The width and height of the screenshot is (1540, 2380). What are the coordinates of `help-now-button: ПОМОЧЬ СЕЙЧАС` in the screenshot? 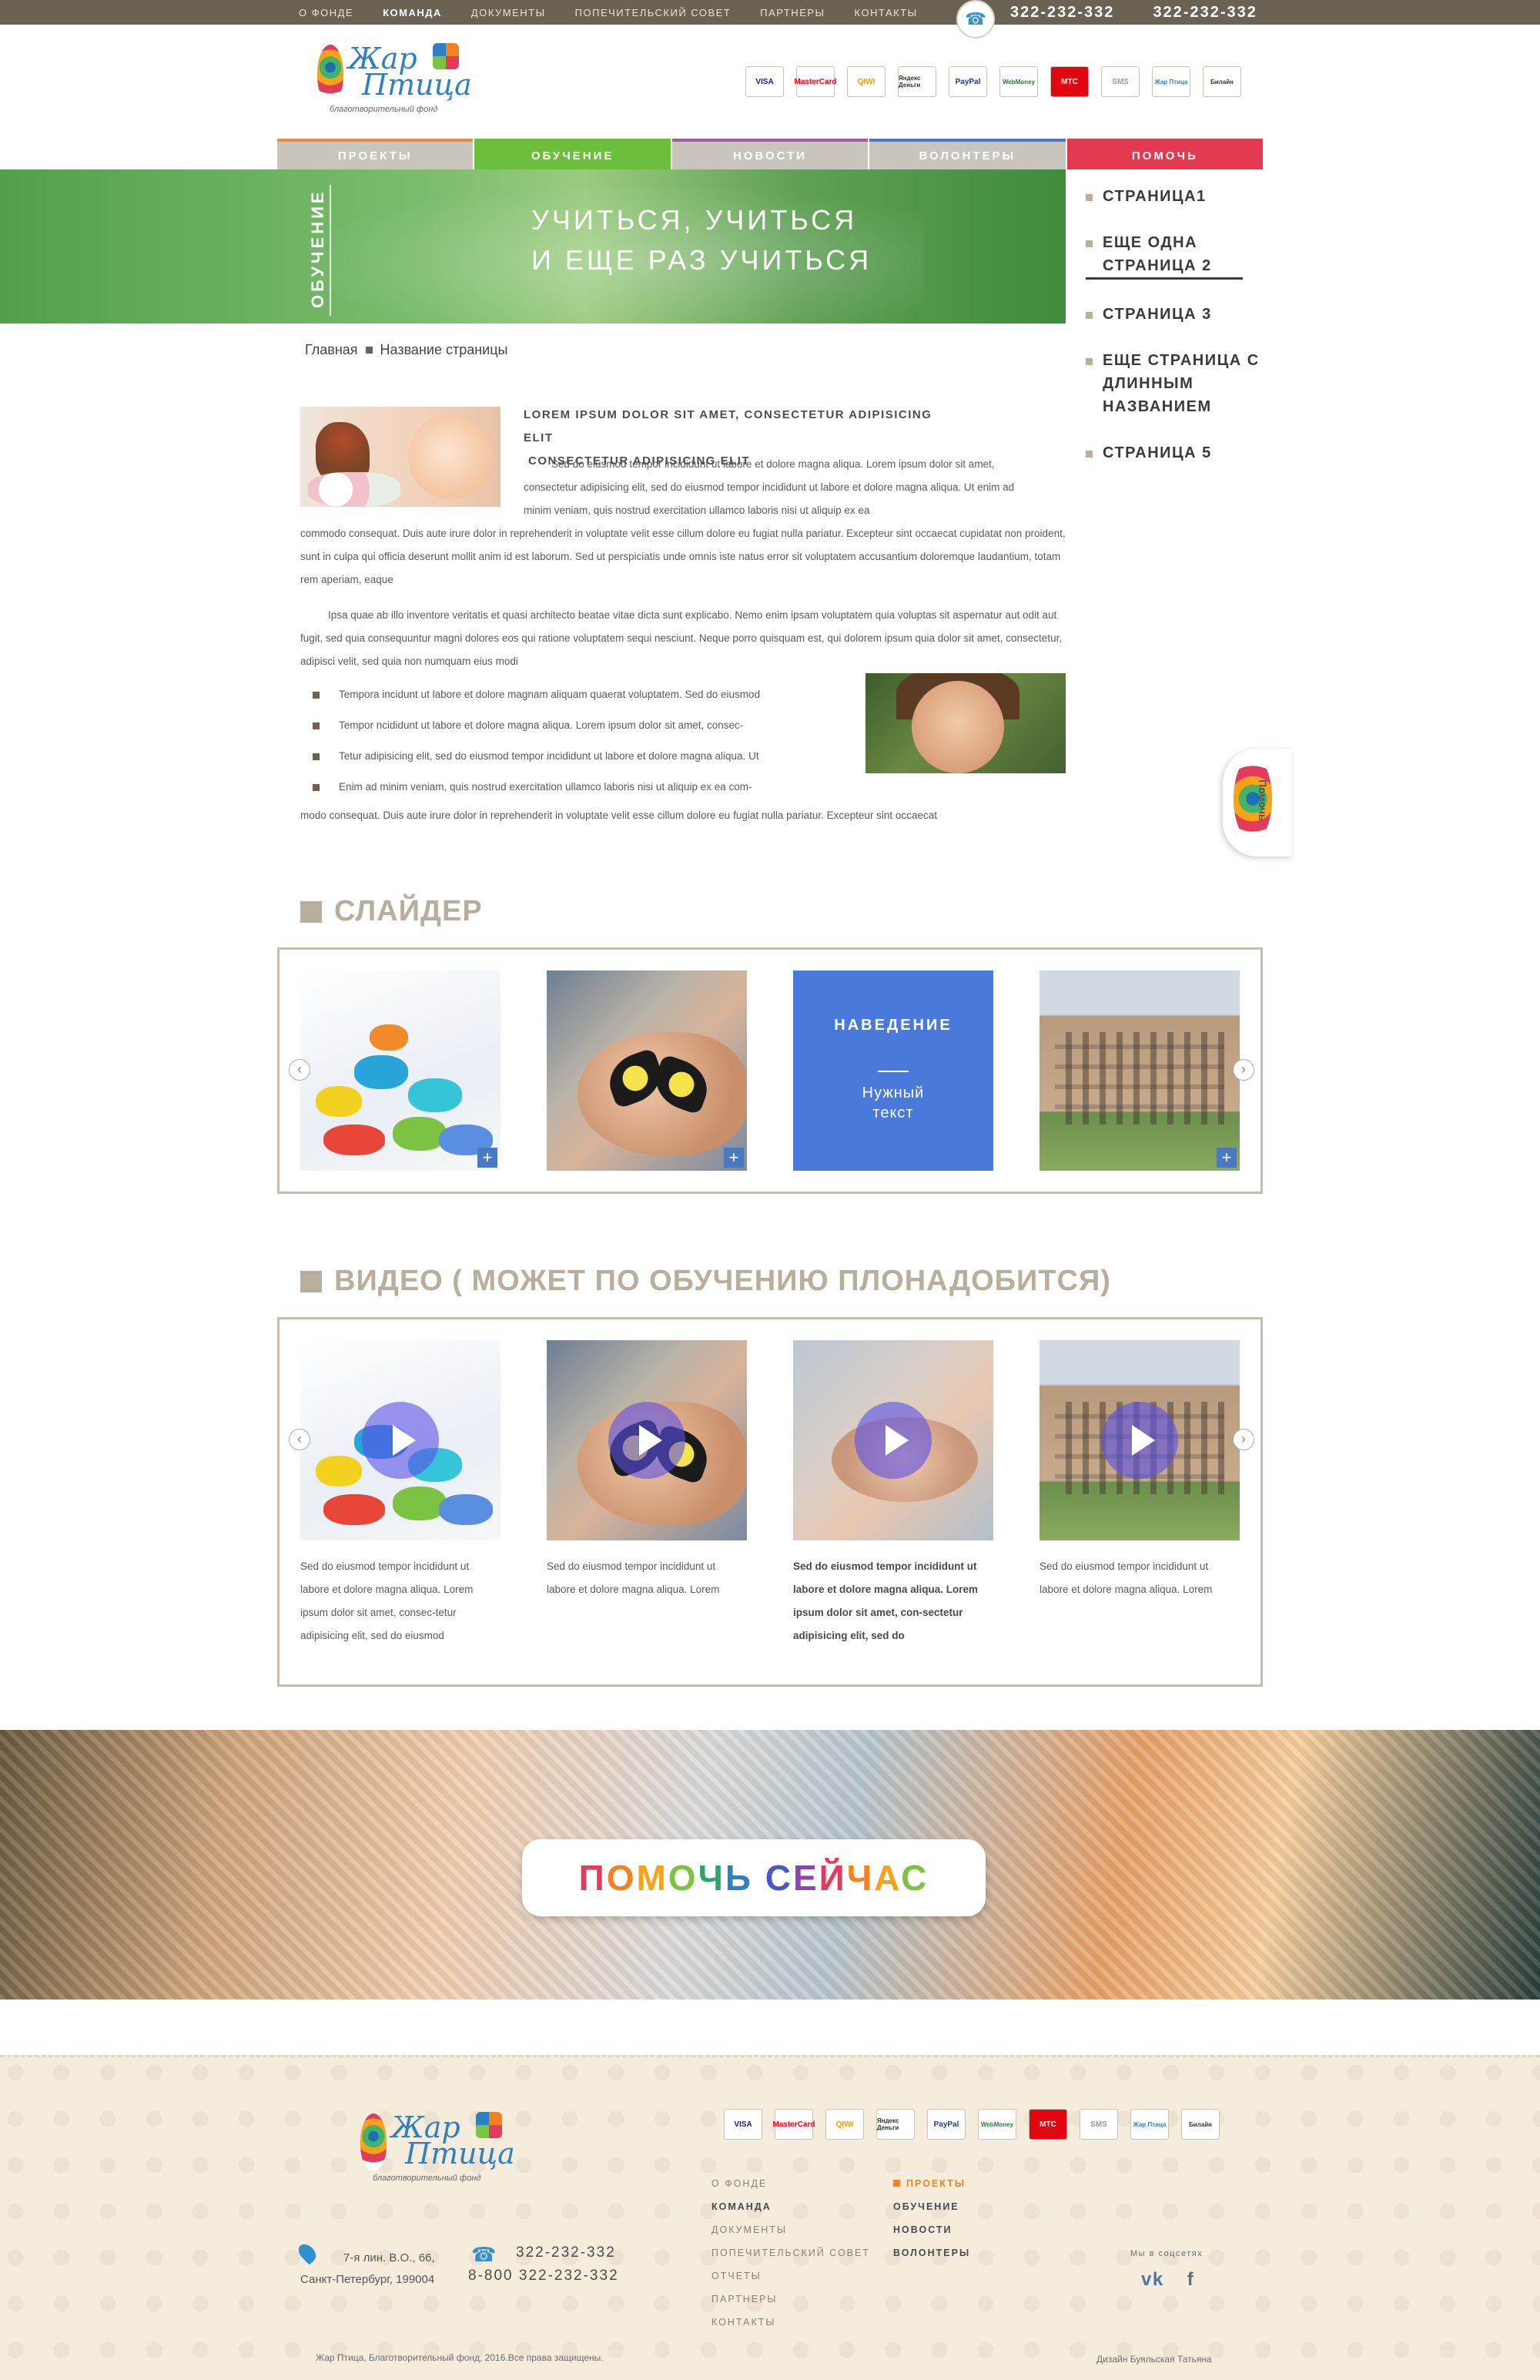 It's located at (754, 1877).